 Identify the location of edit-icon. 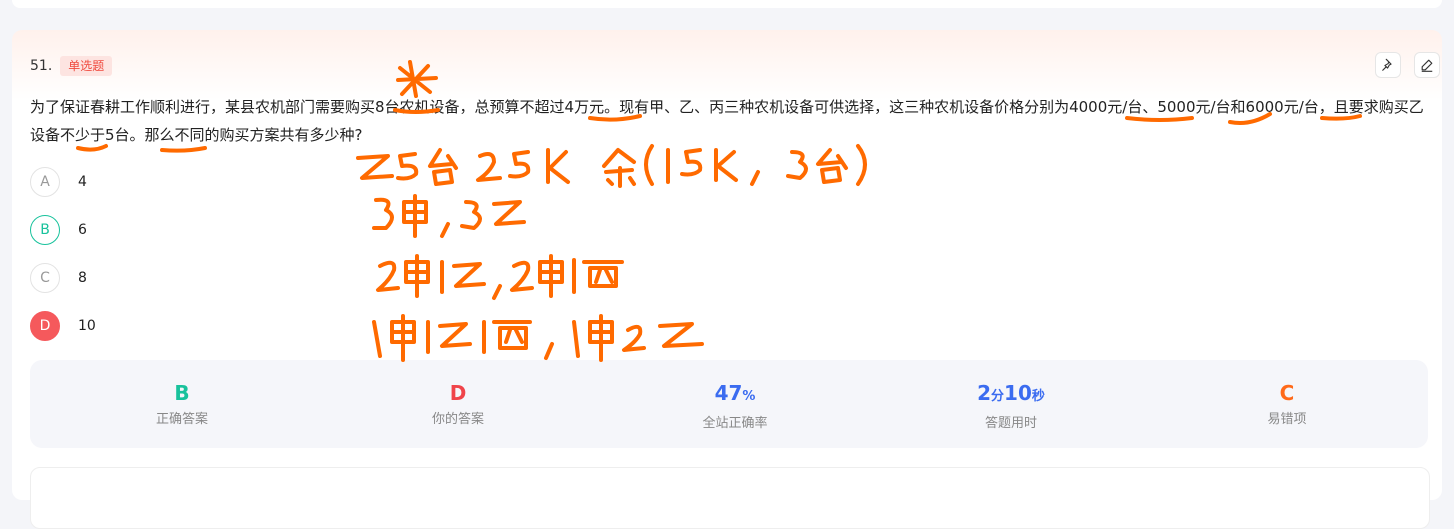
(1427, 65).